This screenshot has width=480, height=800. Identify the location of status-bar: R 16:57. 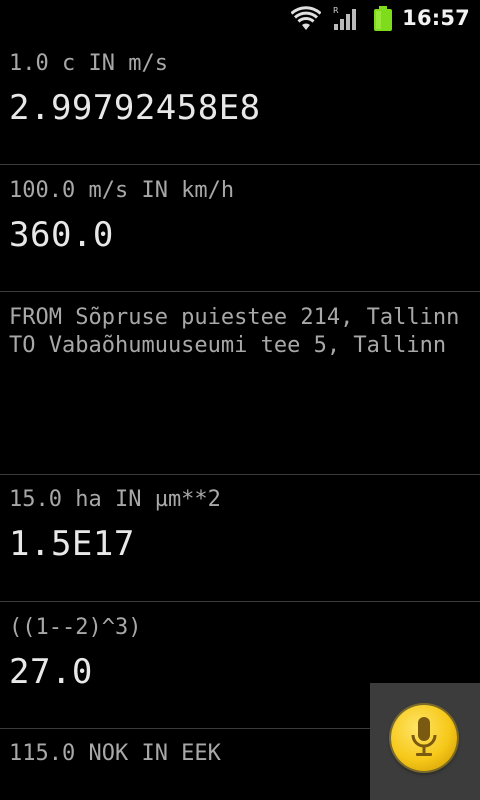
(240, 19).